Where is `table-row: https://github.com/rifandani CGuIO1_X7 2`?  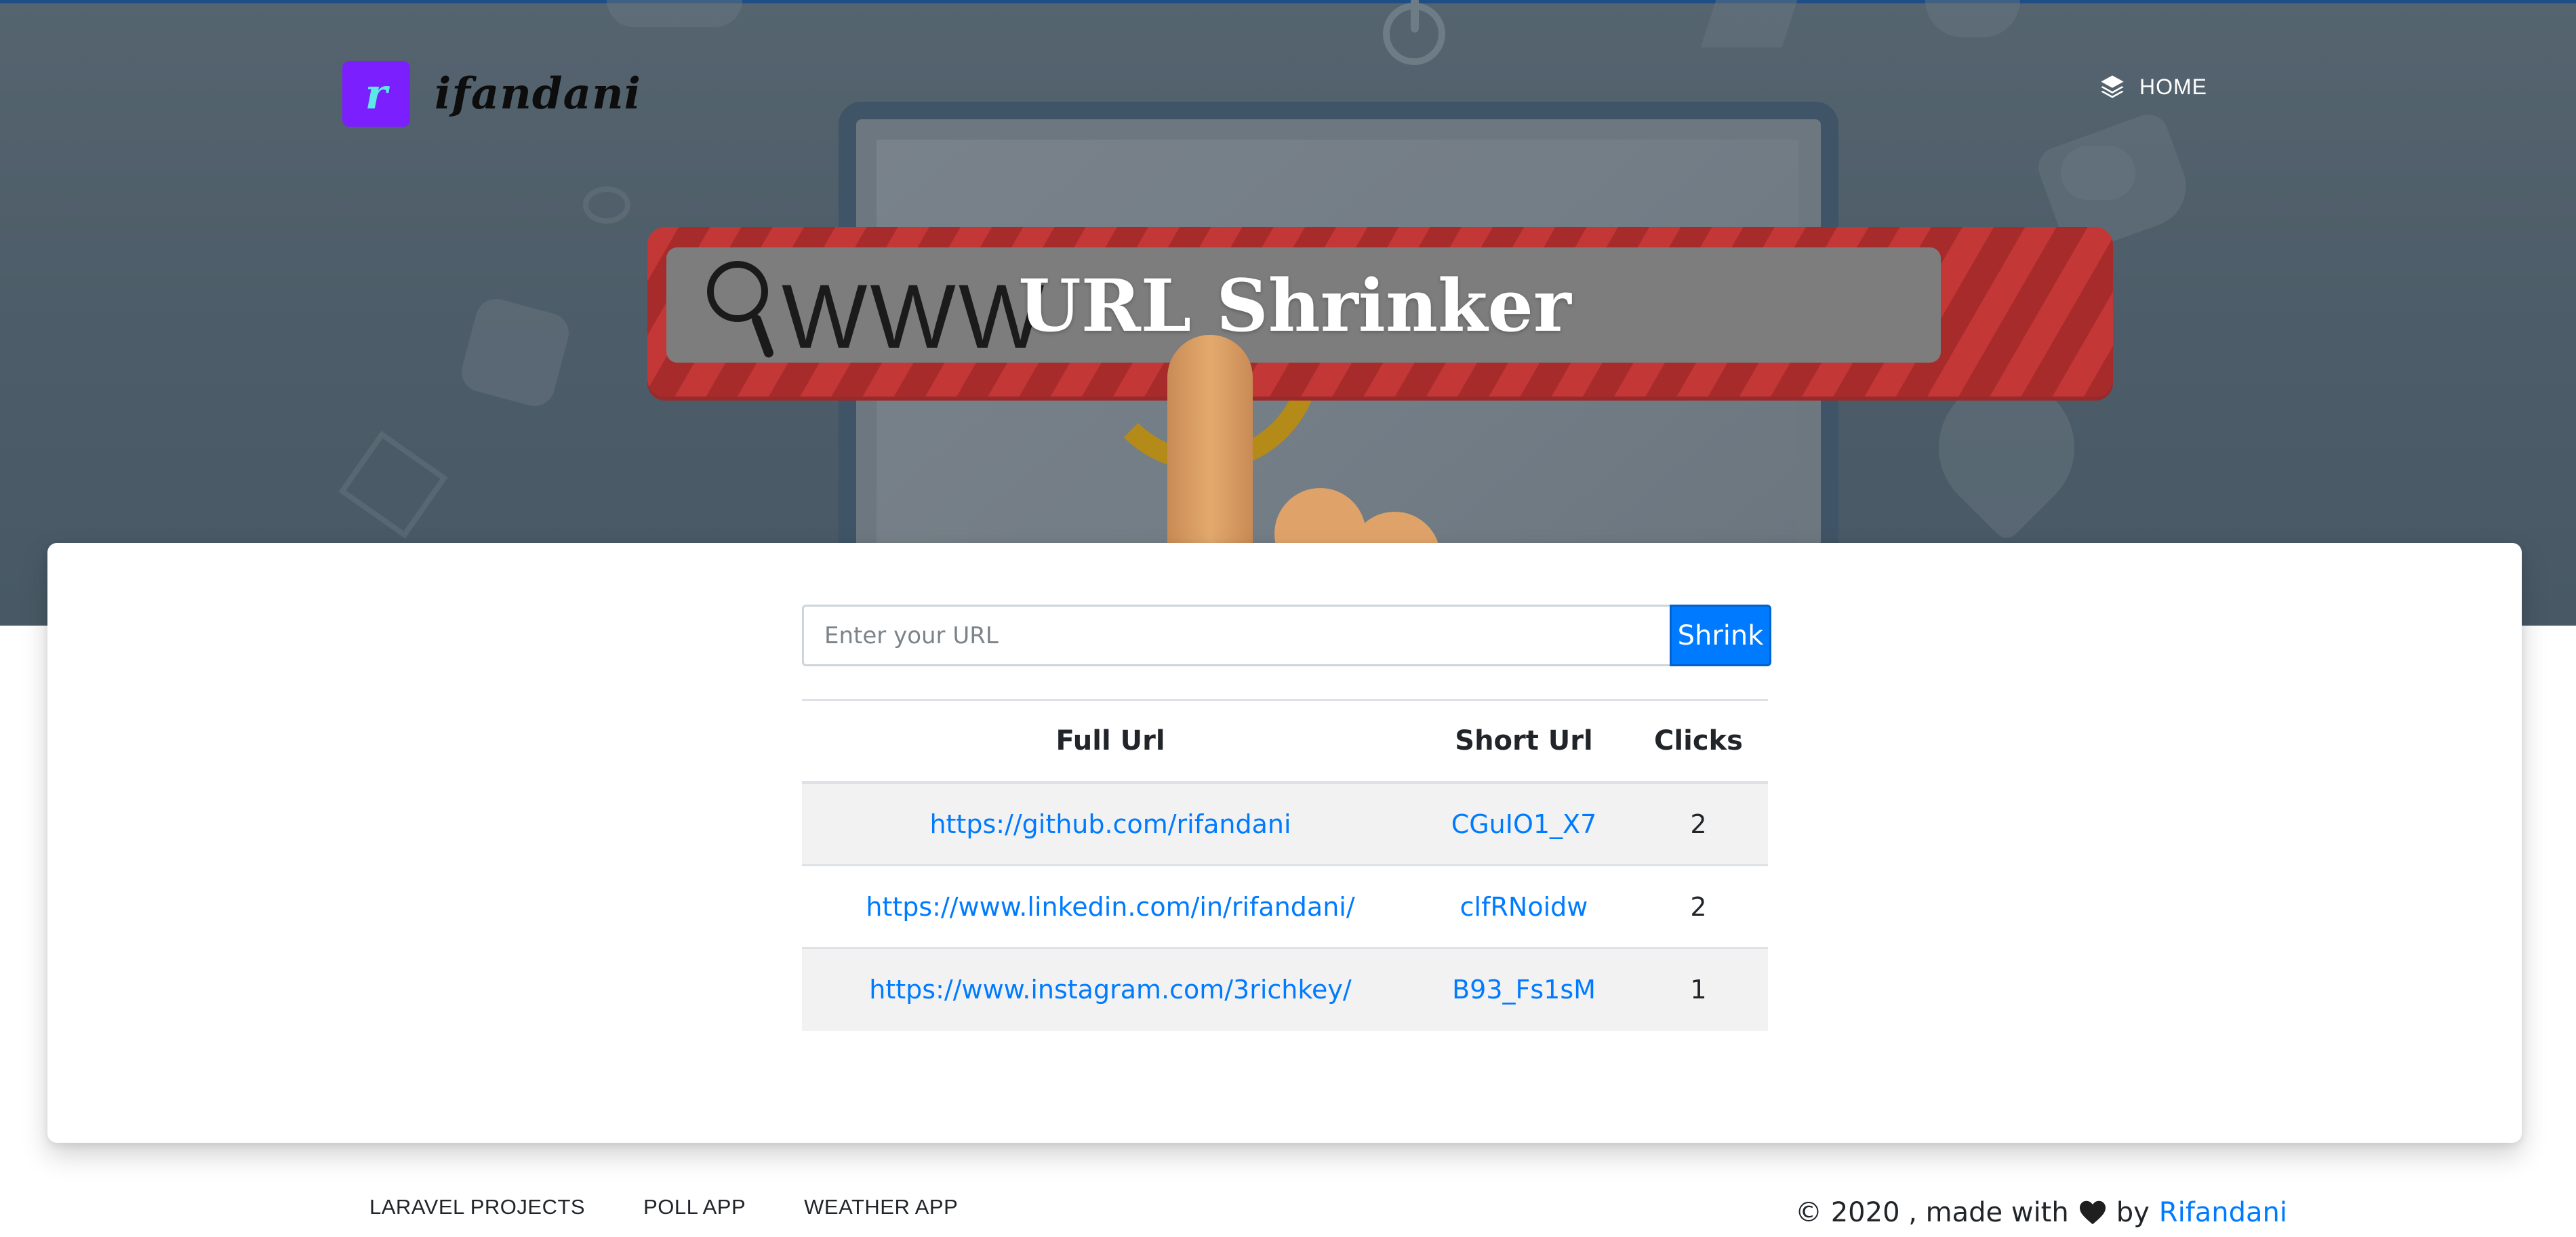
table-row: https://github.com/rifandani CGuIO1_X7 2 is located at coordinates (1285, 824).